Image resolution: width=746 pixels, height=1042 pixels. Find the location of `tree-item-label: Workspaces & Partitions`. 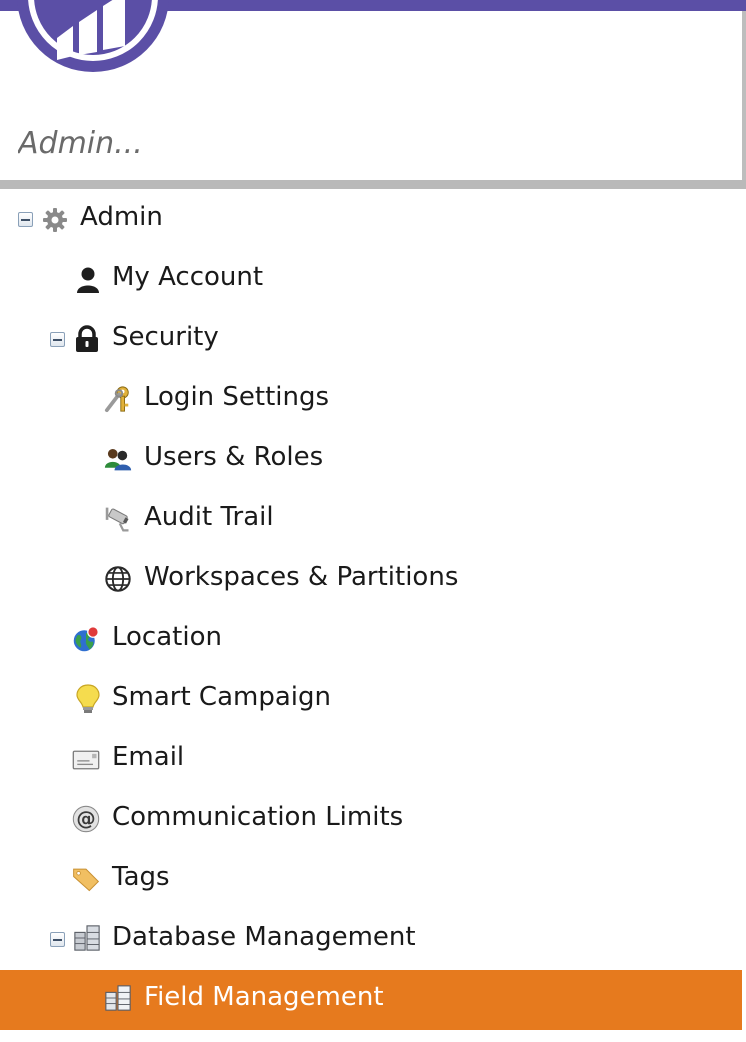

tree-item-label: Workspaces & Partitions is located at coordinates (301, 577).